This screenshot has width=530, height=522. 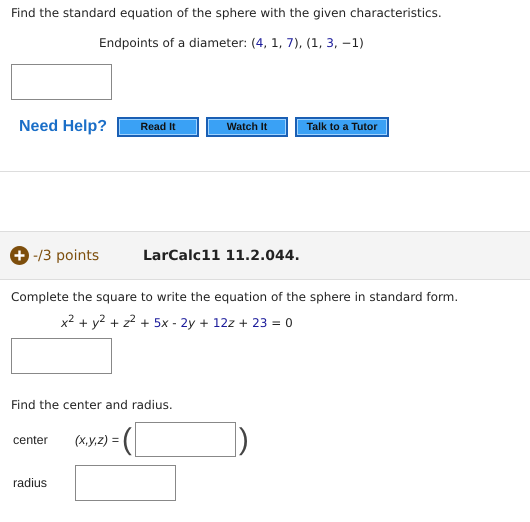 What do you see at coordinates (227, 13) in the screenshot?
I see `question-text: Find the standard equation of the sphere with the given characteristics.` at bounding box center [227, 13].